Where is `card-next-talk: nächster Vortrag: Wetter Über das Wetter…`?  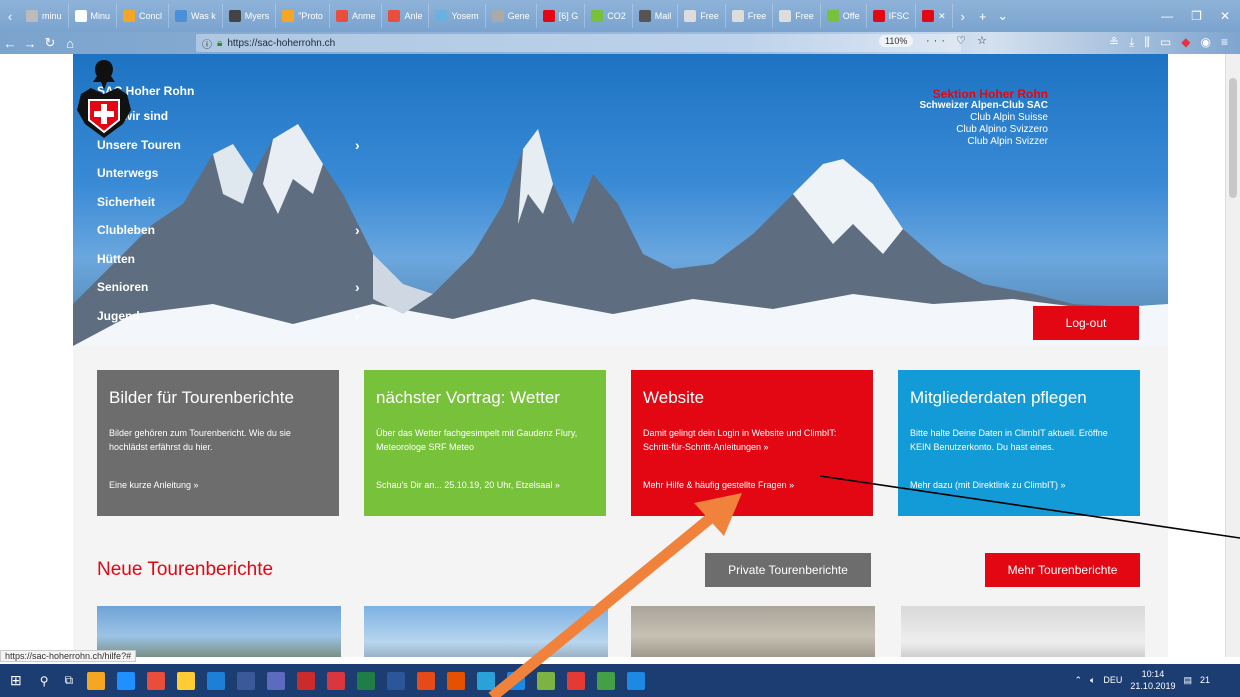 card-next-talk: nächster Vortrag: Wetter Über das Wetter… is located at coordinates (485, 443).